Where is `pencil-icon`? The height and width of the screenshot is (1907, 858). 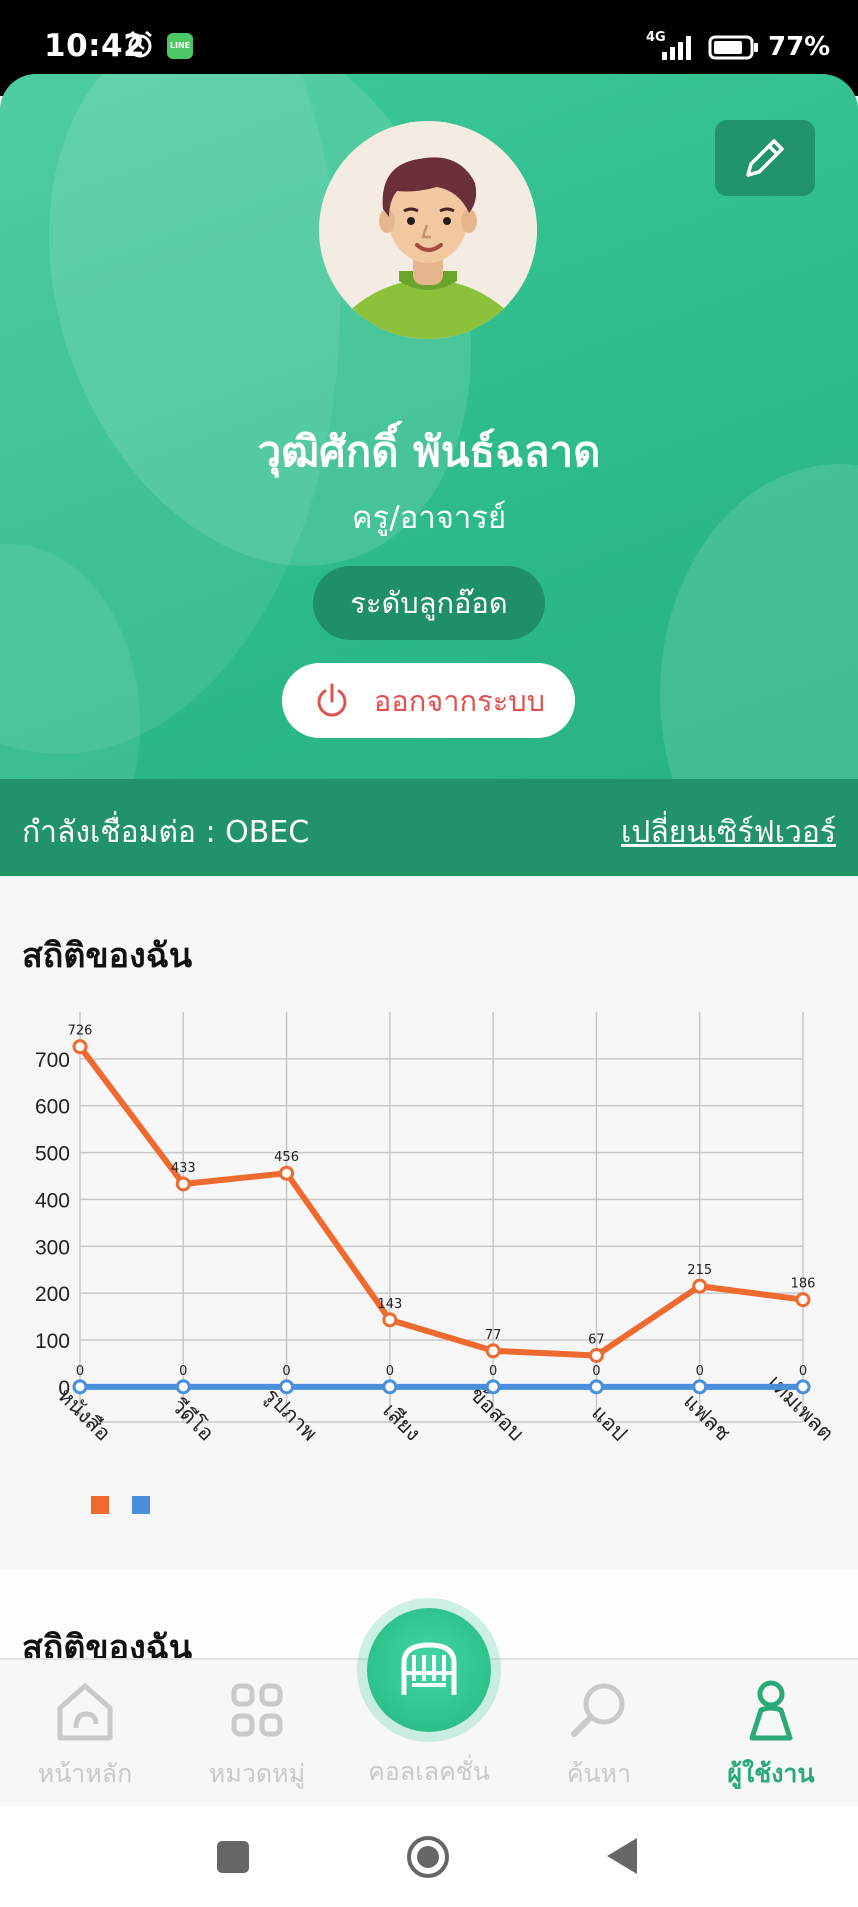 pencil-icon is located at coordinates (765, 158).